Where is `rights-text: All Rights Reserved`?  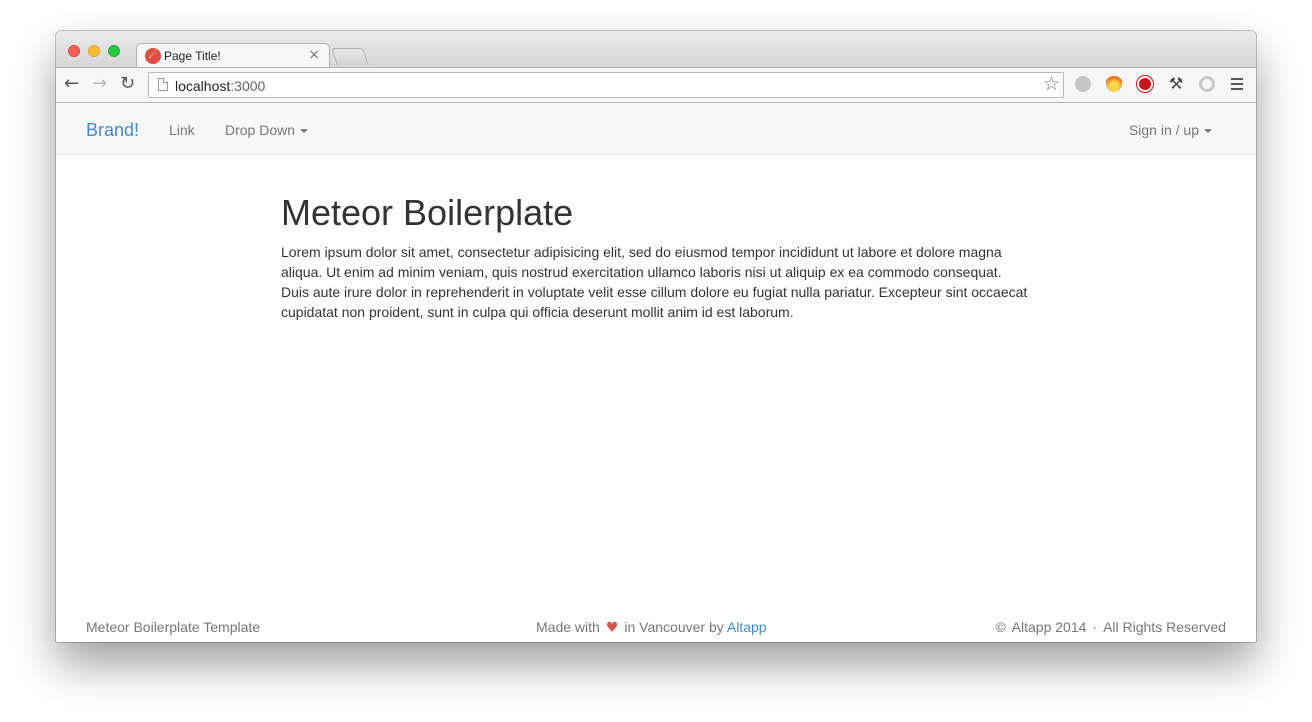 rights-text: All Rights Reserved is located at coordinates (1164, 627).